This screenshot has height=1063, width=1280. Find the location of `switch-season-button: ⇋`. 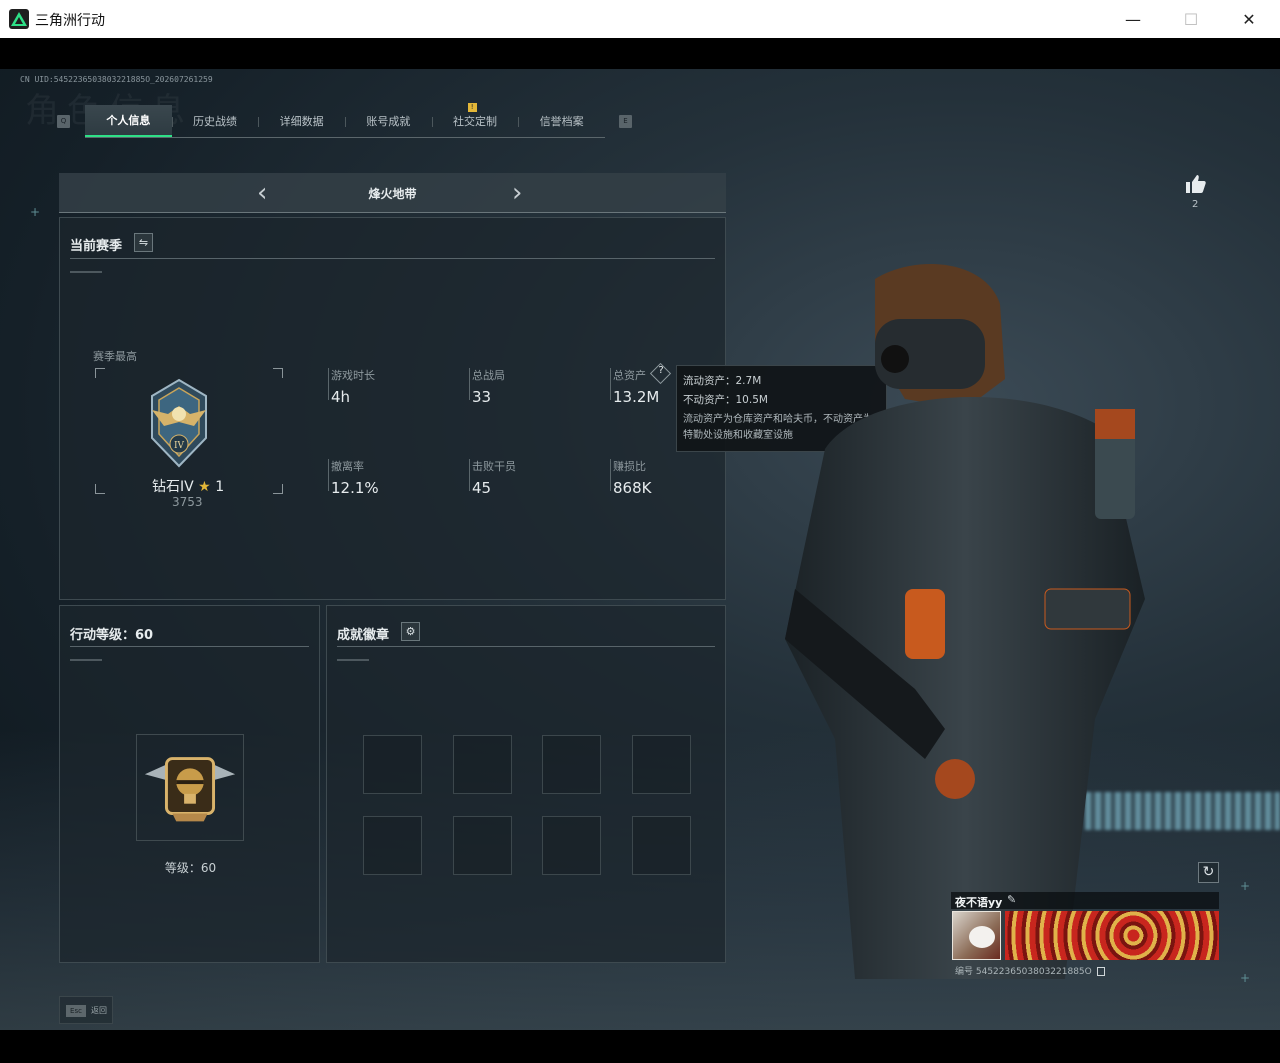

switch-season-button: ⇋ is located at coordinates (143, 242).